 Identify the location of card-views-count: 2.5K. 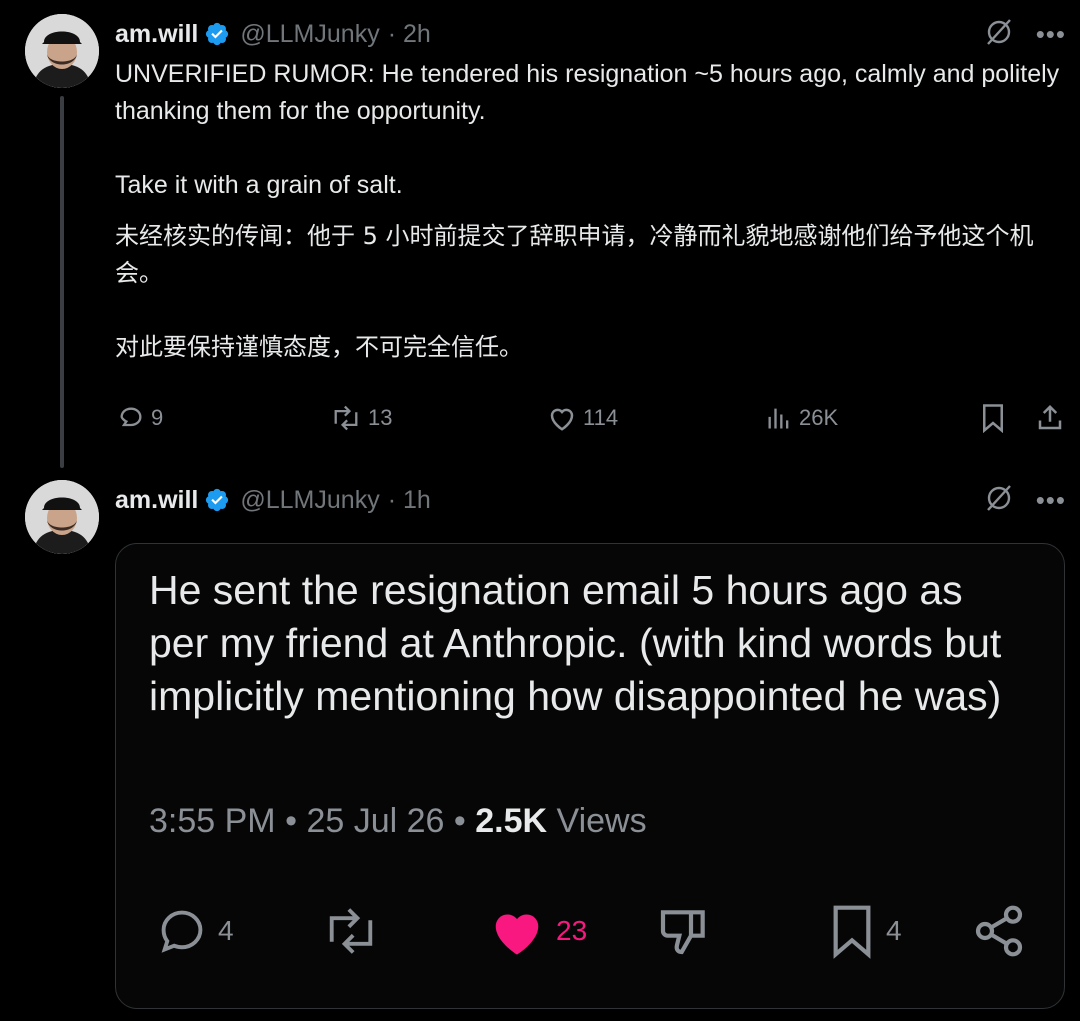
(511, 821).